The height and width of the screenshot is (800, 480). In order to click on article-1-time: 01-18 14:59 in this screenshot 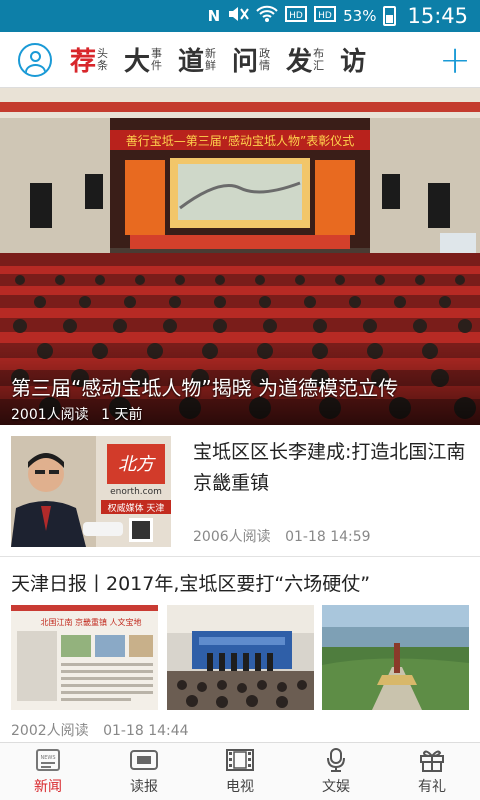, I will do `click(328, 537)`.